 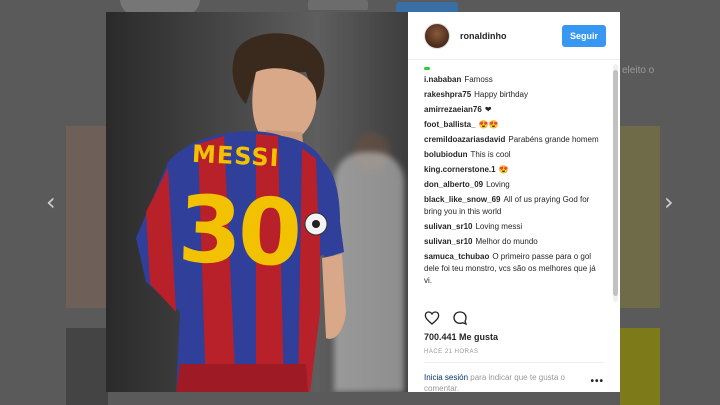 What do you see at coordinates (427, 68) in the screenshot?
I see `scroll-indicator` at bounding box center [427, 68].